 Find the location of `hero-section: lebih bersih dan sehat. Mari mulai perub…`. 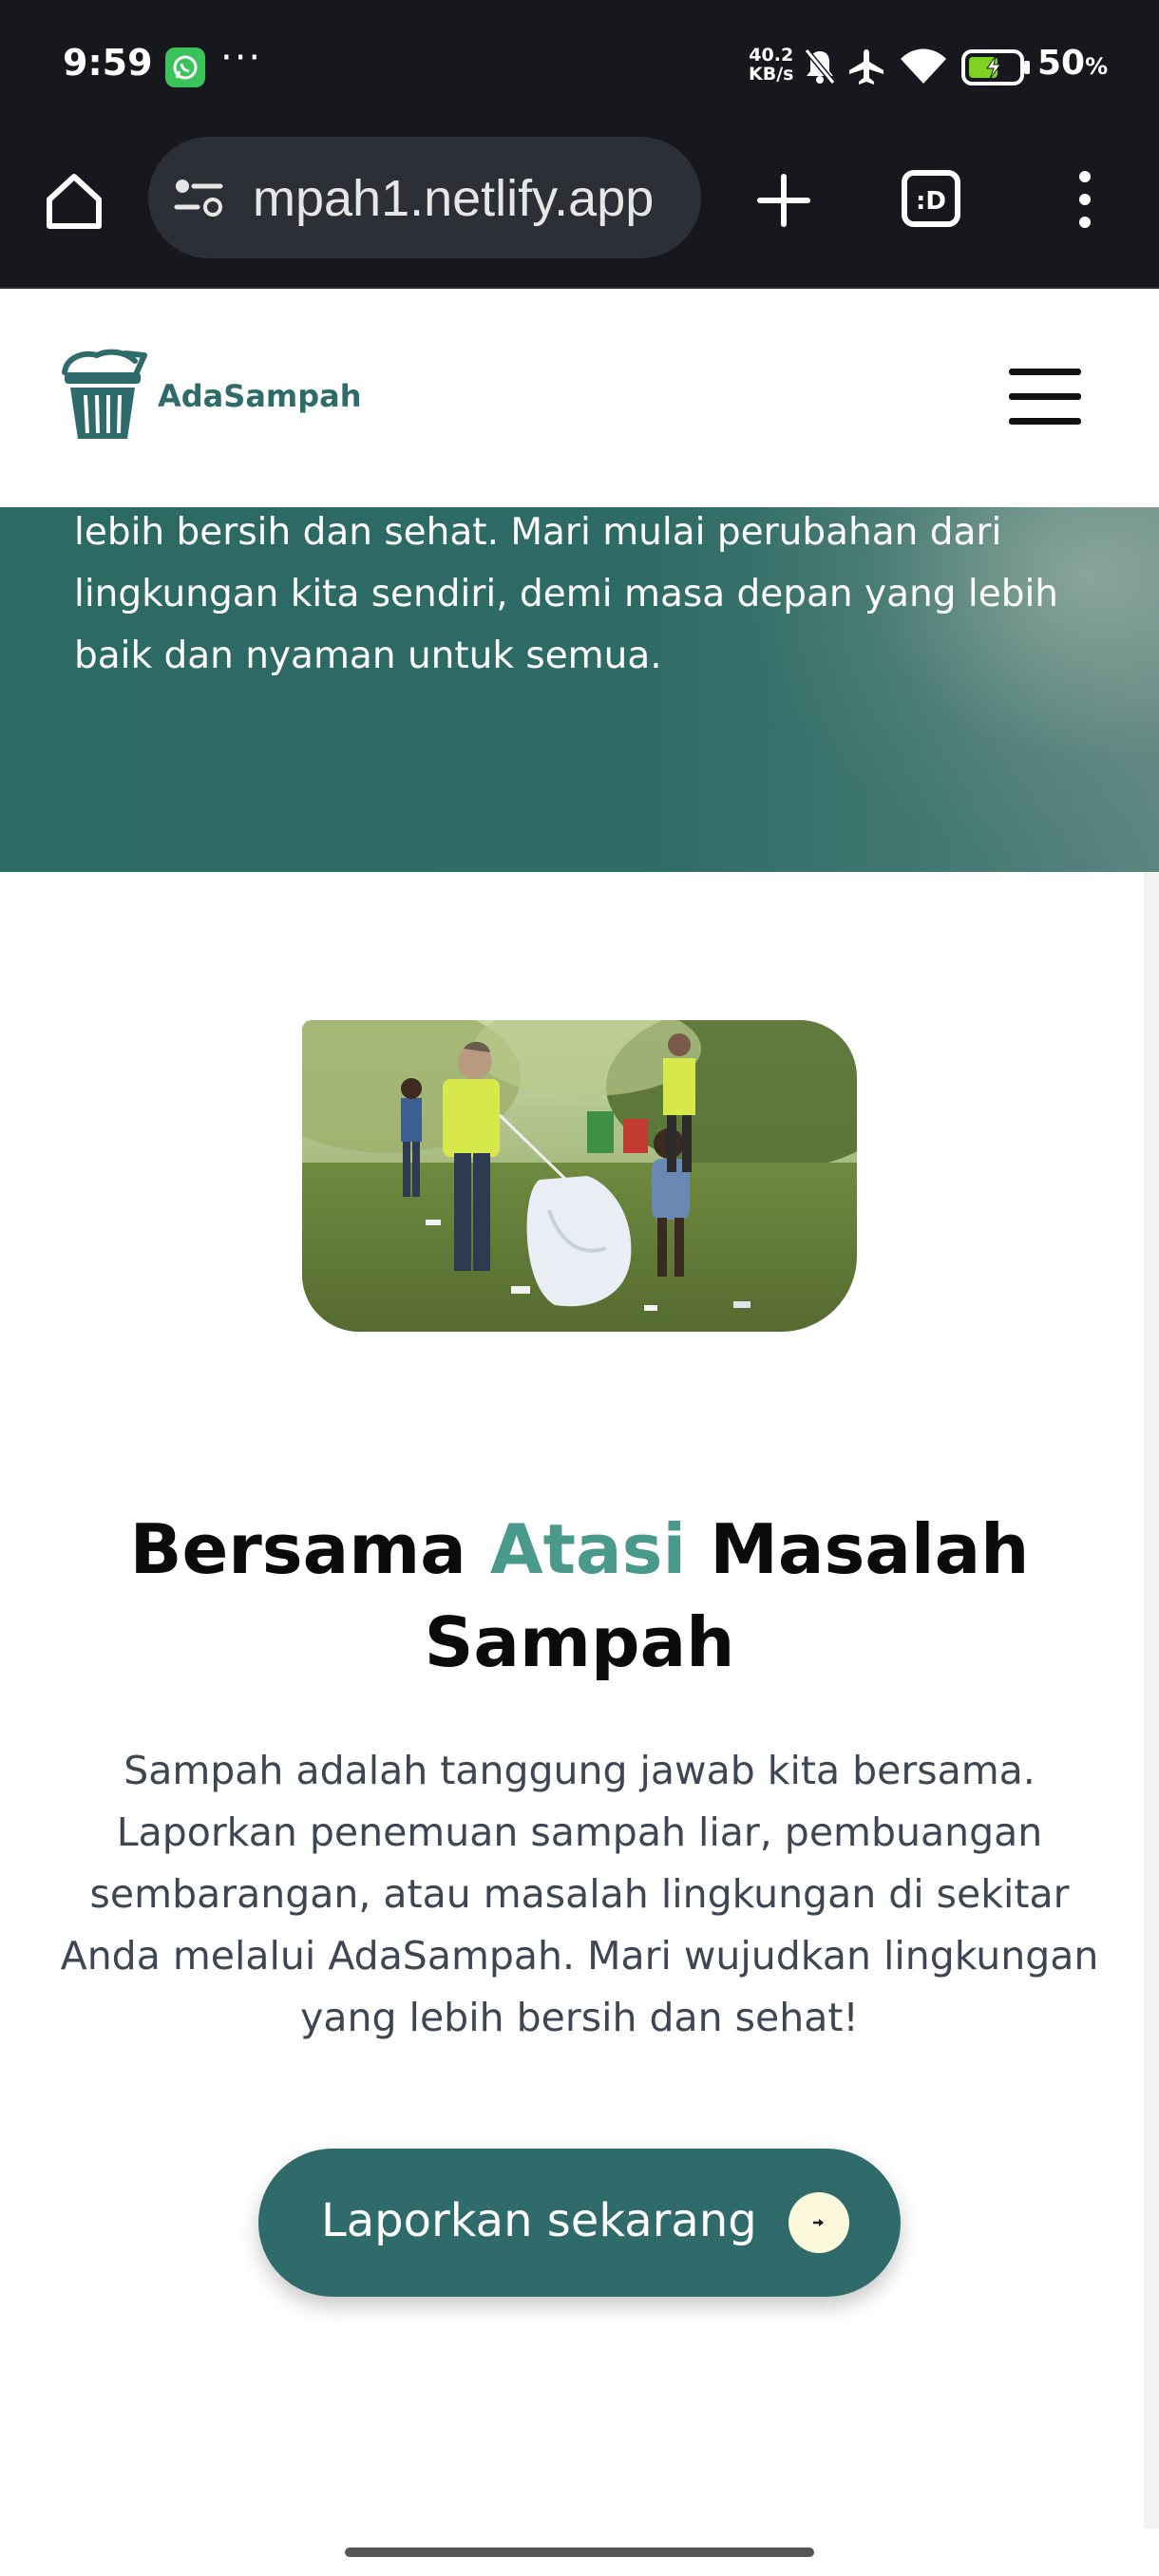

hero-section: lebih bersih dan sehat. Mari mulai perub… is located at coordinates (579, 689).